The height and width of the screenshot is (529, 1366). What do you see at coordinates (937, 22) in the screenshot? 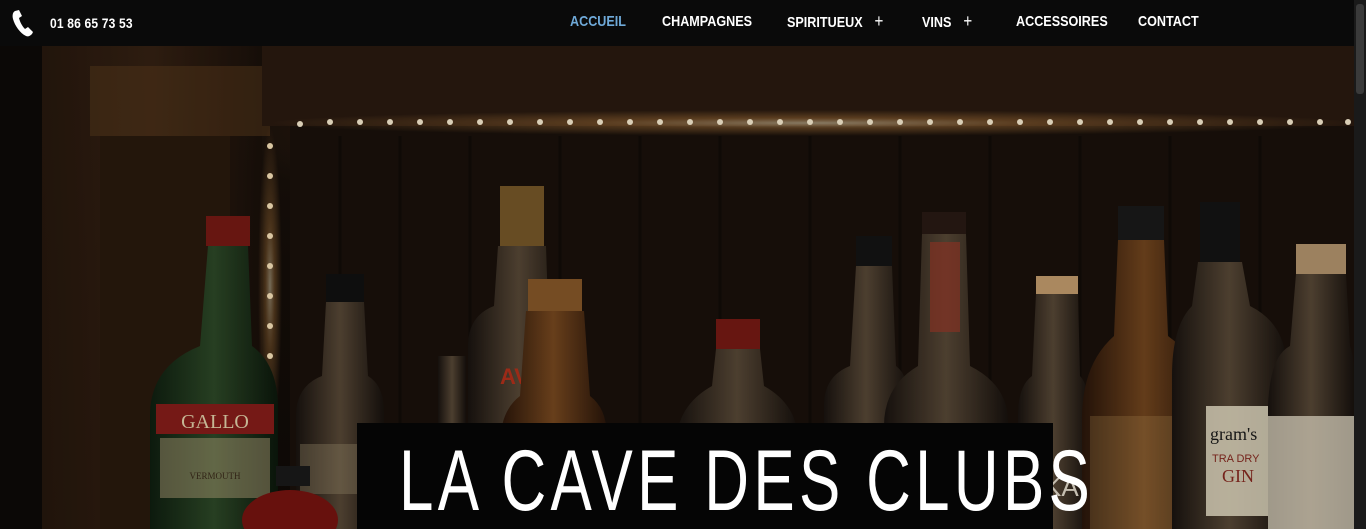
I see `nav-label: VINS` at bounding box center [937, 22].